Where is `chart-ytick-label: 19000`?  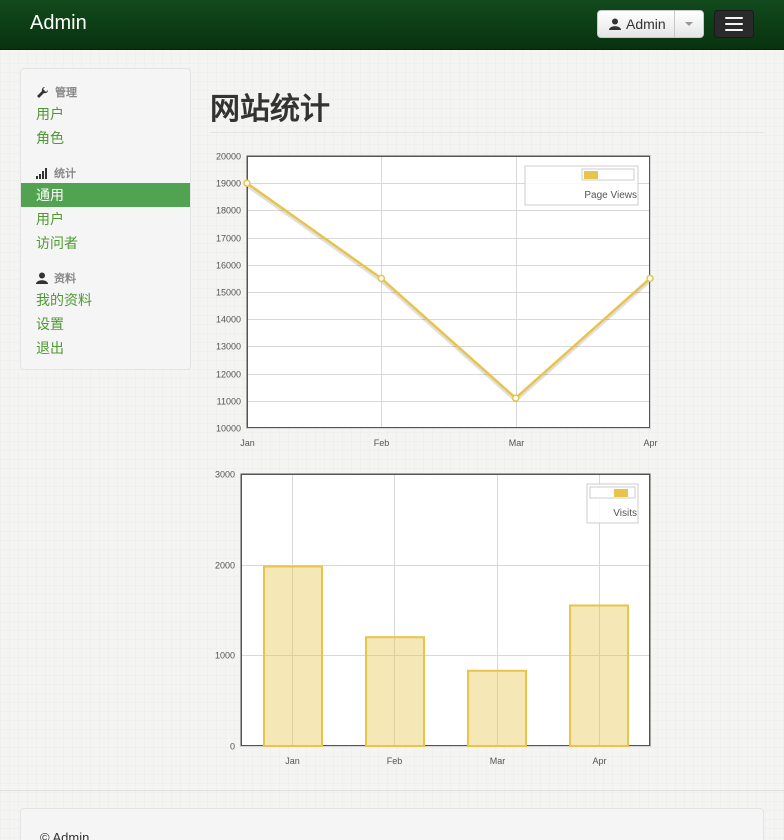
chart-ytick-label: 19000 is located at coordinates (228, 184).